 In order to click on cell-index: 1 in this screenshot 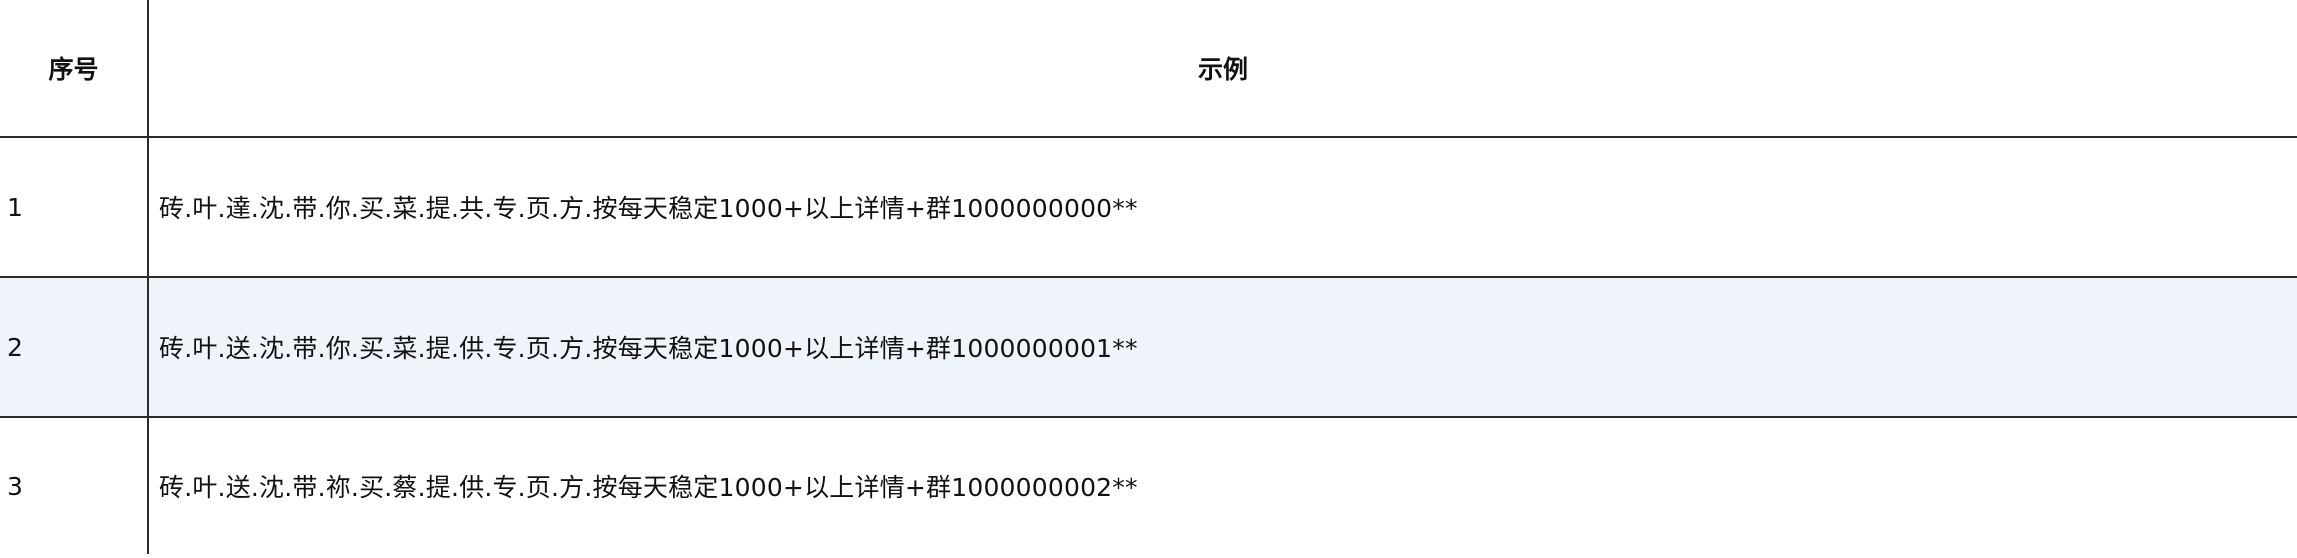, I will do `click(74, 207)`.